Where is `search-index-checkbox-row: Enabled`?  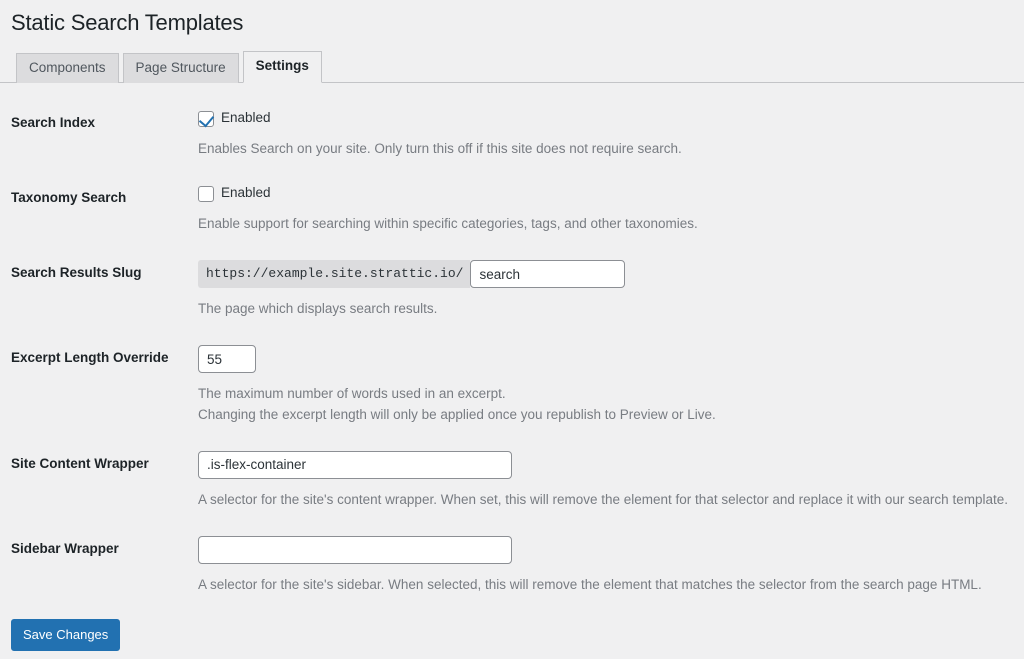
search-index-checkbox-row: Enabled is located at coordinates (606, 119).